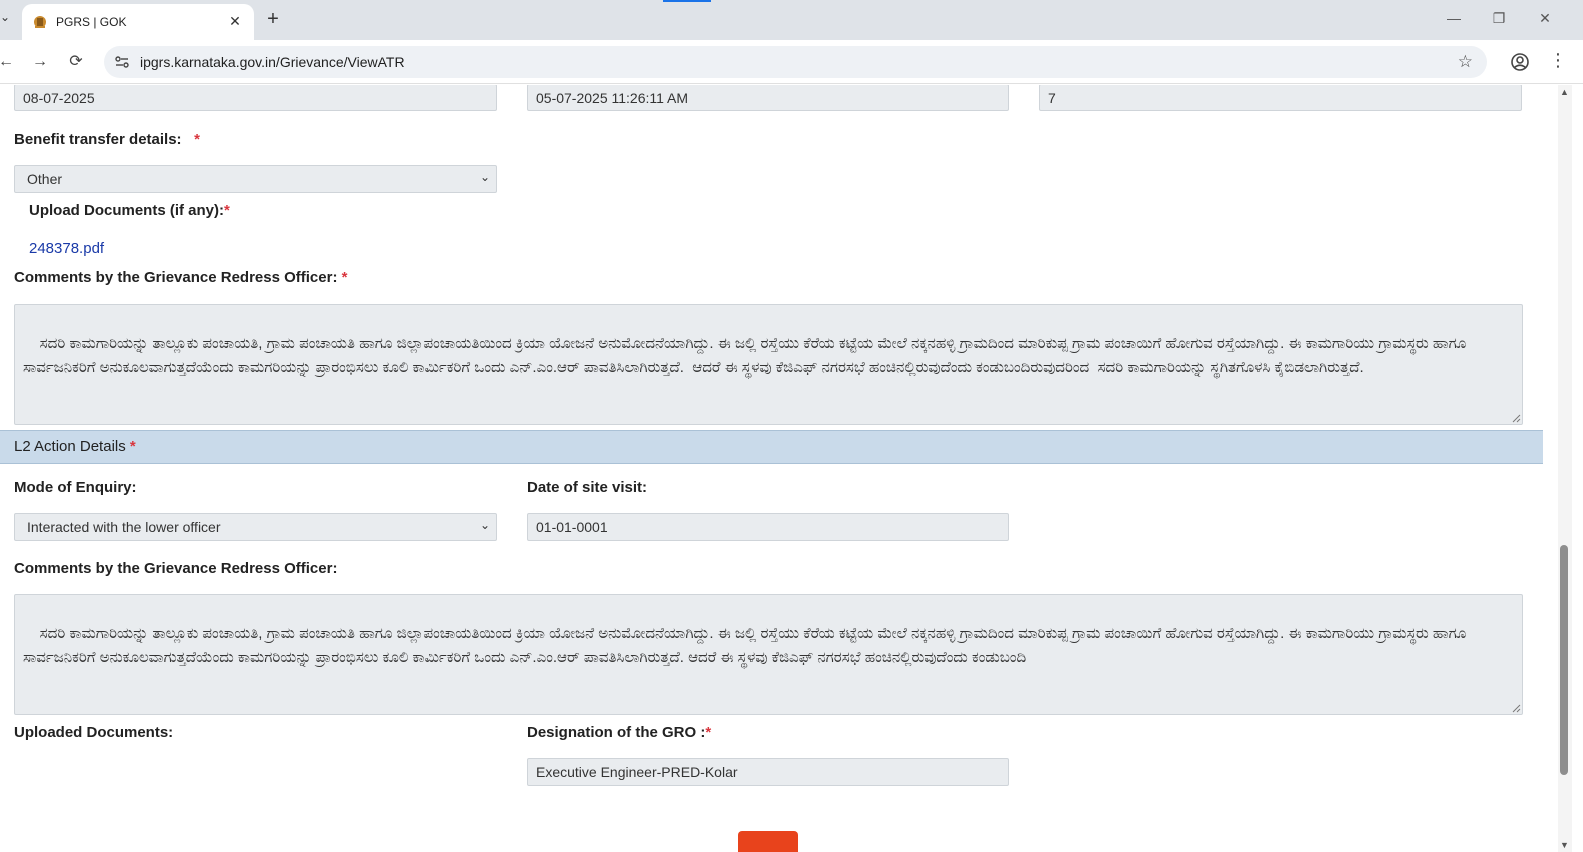 Image resolution: width=1583 pixels, height=852 pixels. Describe the element at coordinates (1465, 62) in the screenshot. I see `bookmark-star-icon: ☆` at that location.